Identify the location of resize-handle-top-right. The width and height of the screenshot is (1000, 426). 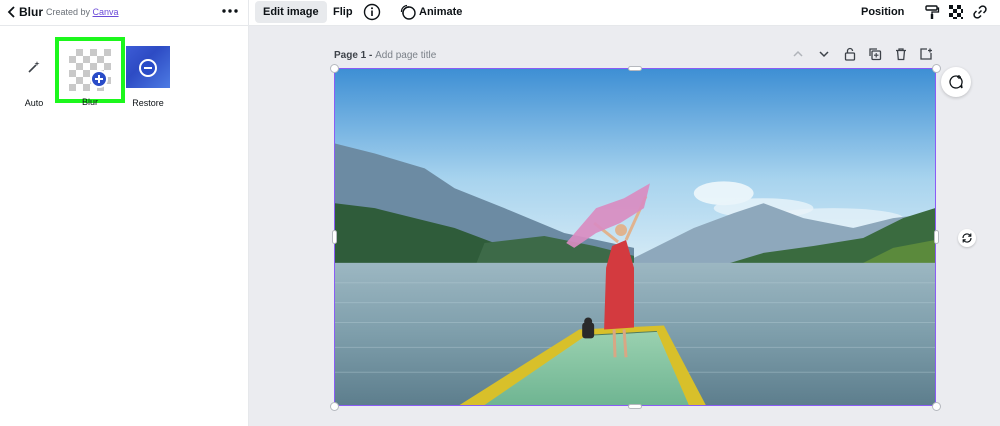
(936, 68).